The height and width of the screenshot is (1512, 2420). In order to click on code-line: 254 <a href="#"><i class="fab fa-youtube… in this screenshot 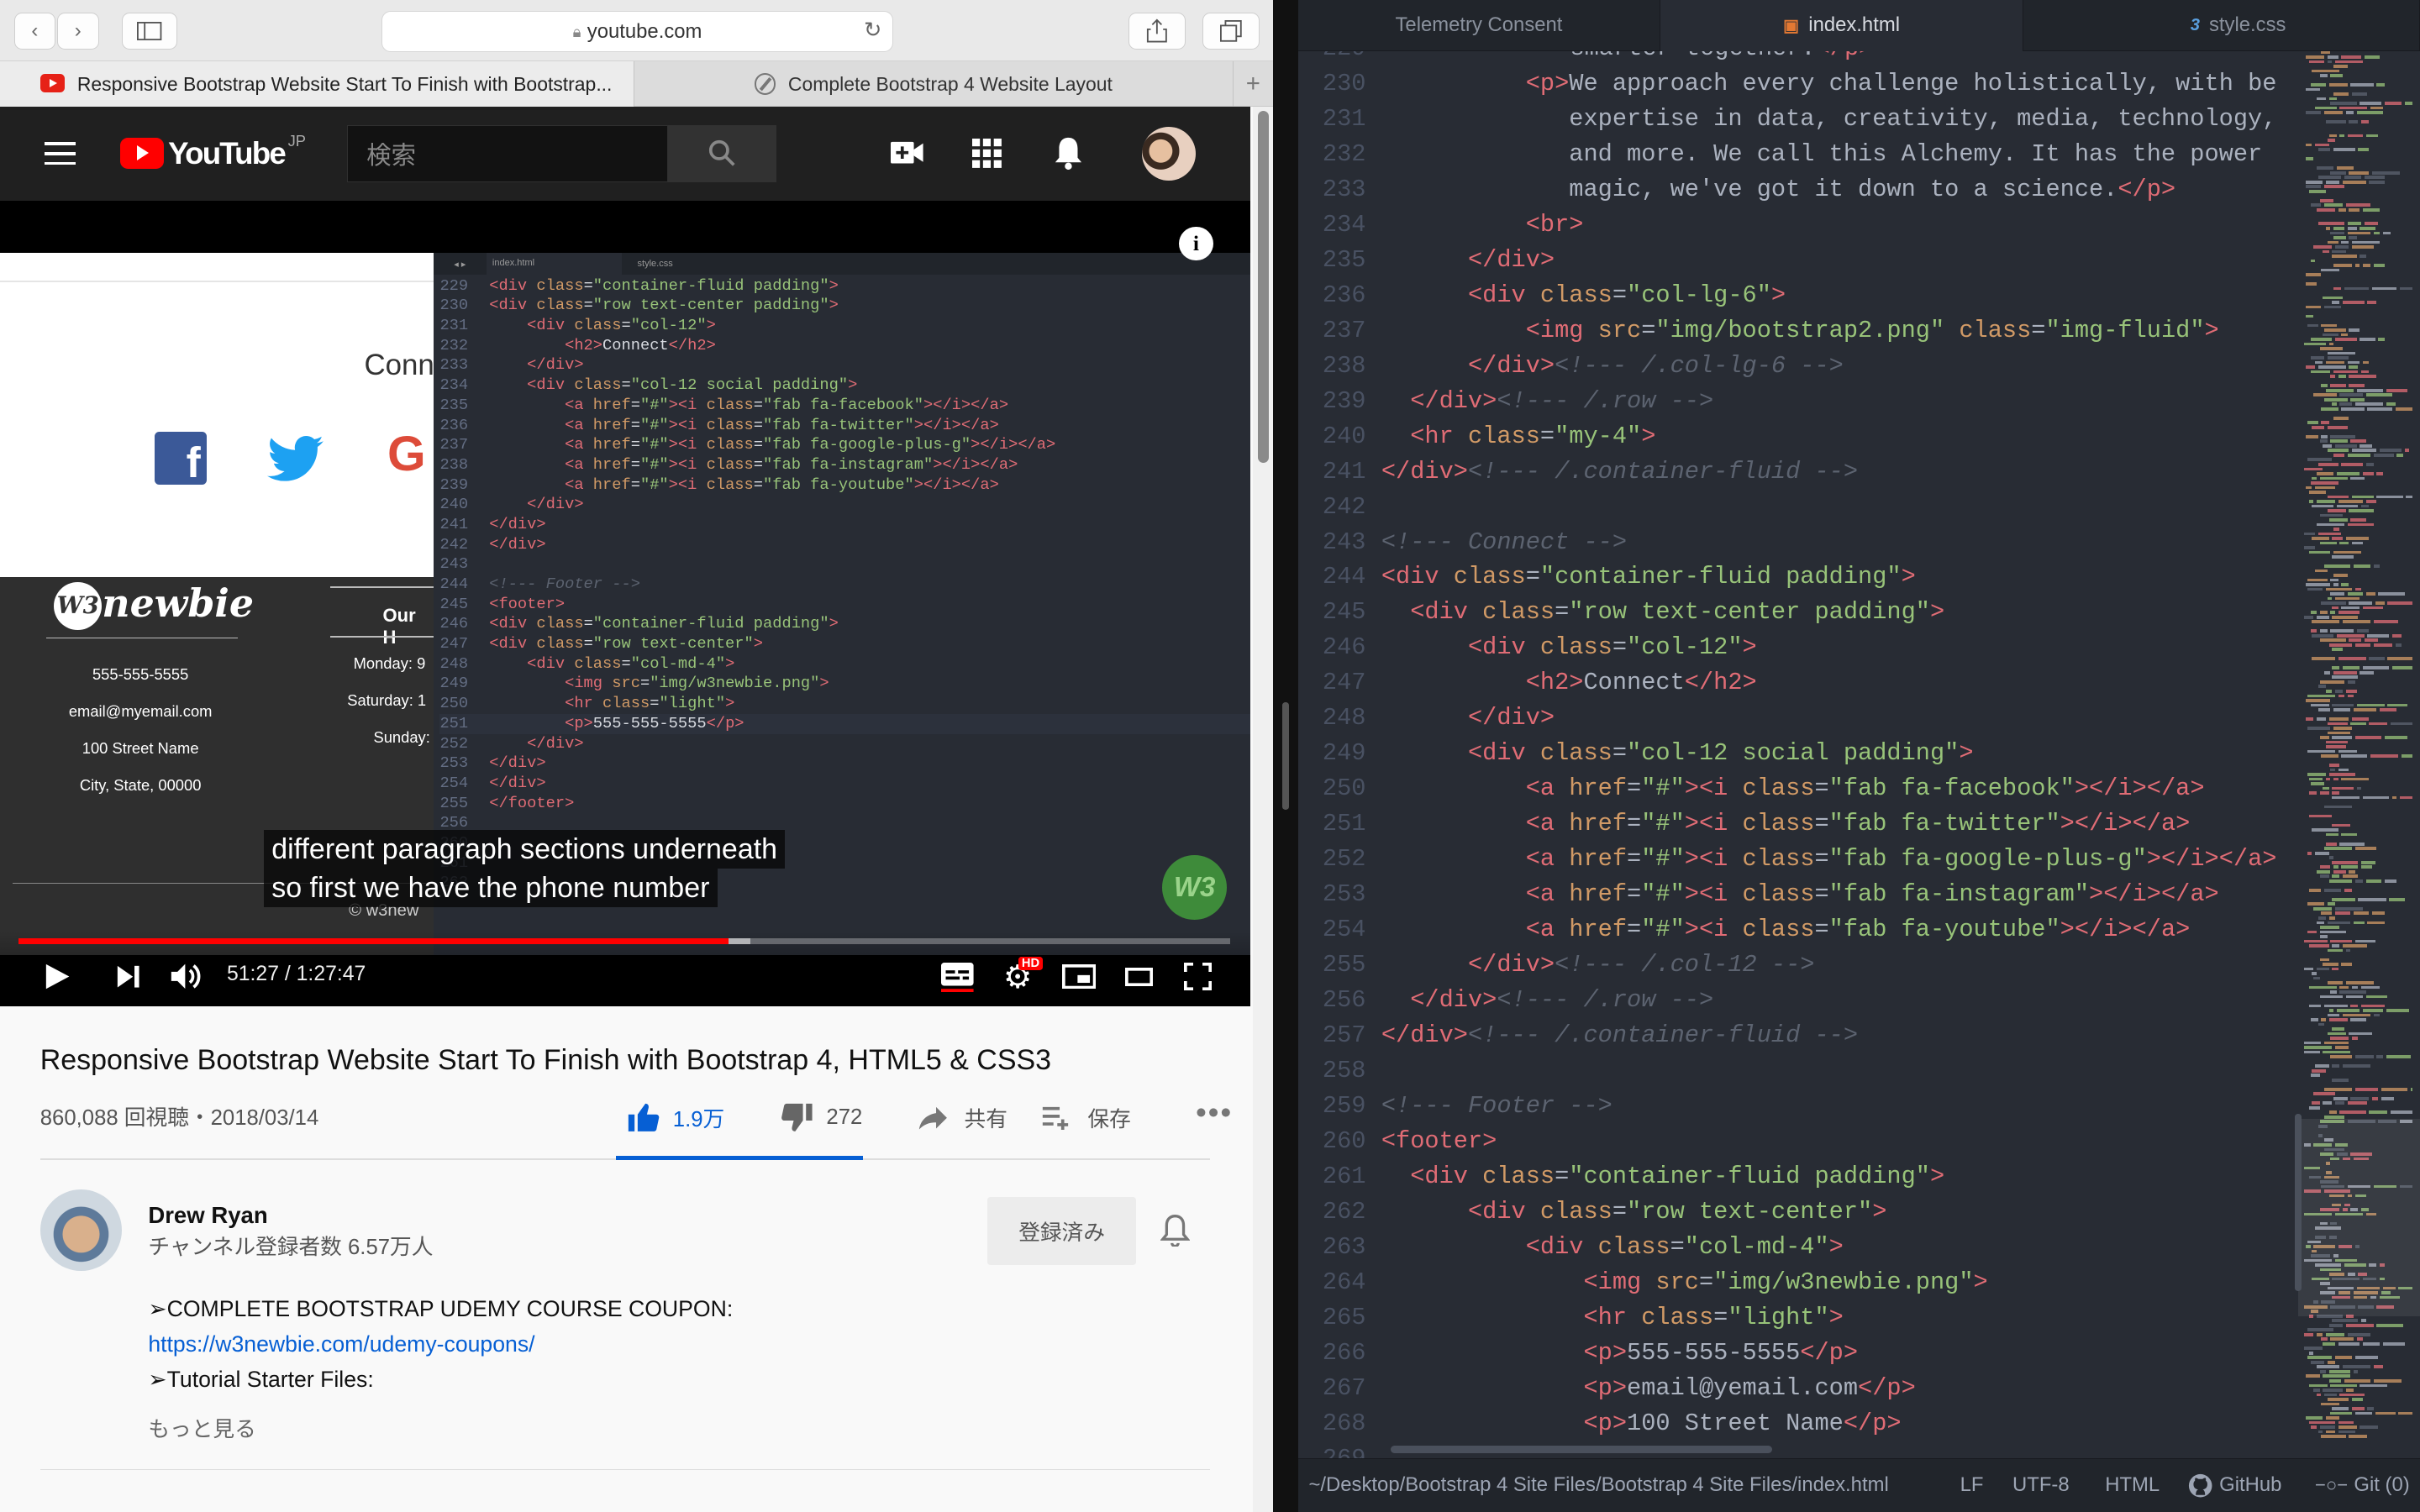, I will do `click(1792, 930)`.